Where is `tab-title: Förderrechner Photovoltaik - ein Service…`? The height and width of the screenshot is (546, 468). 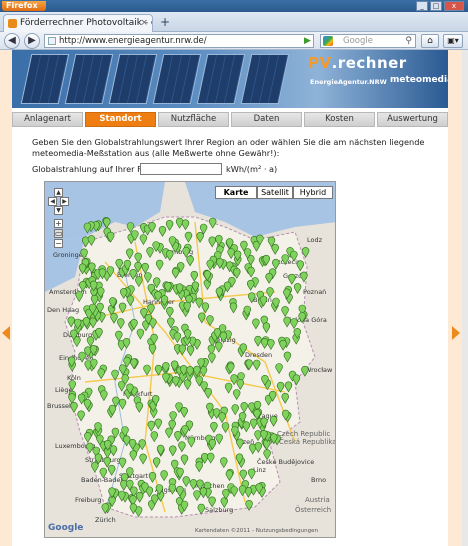
tab-title: Förderrechner Photovoltaik - ein Service… is located at coordinates (86, 23).